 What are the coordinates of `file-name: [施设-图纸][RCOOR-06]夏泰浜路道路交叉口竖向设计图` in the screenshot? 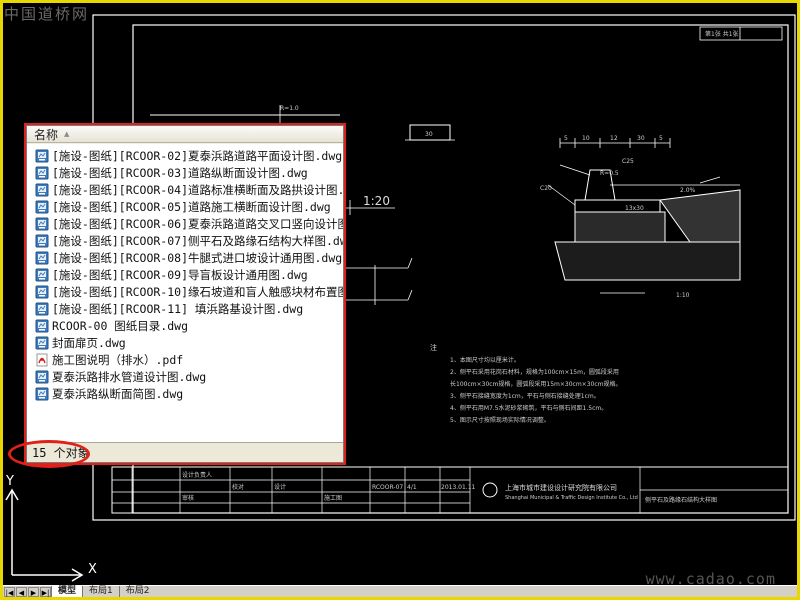 It's located at (197, 223).